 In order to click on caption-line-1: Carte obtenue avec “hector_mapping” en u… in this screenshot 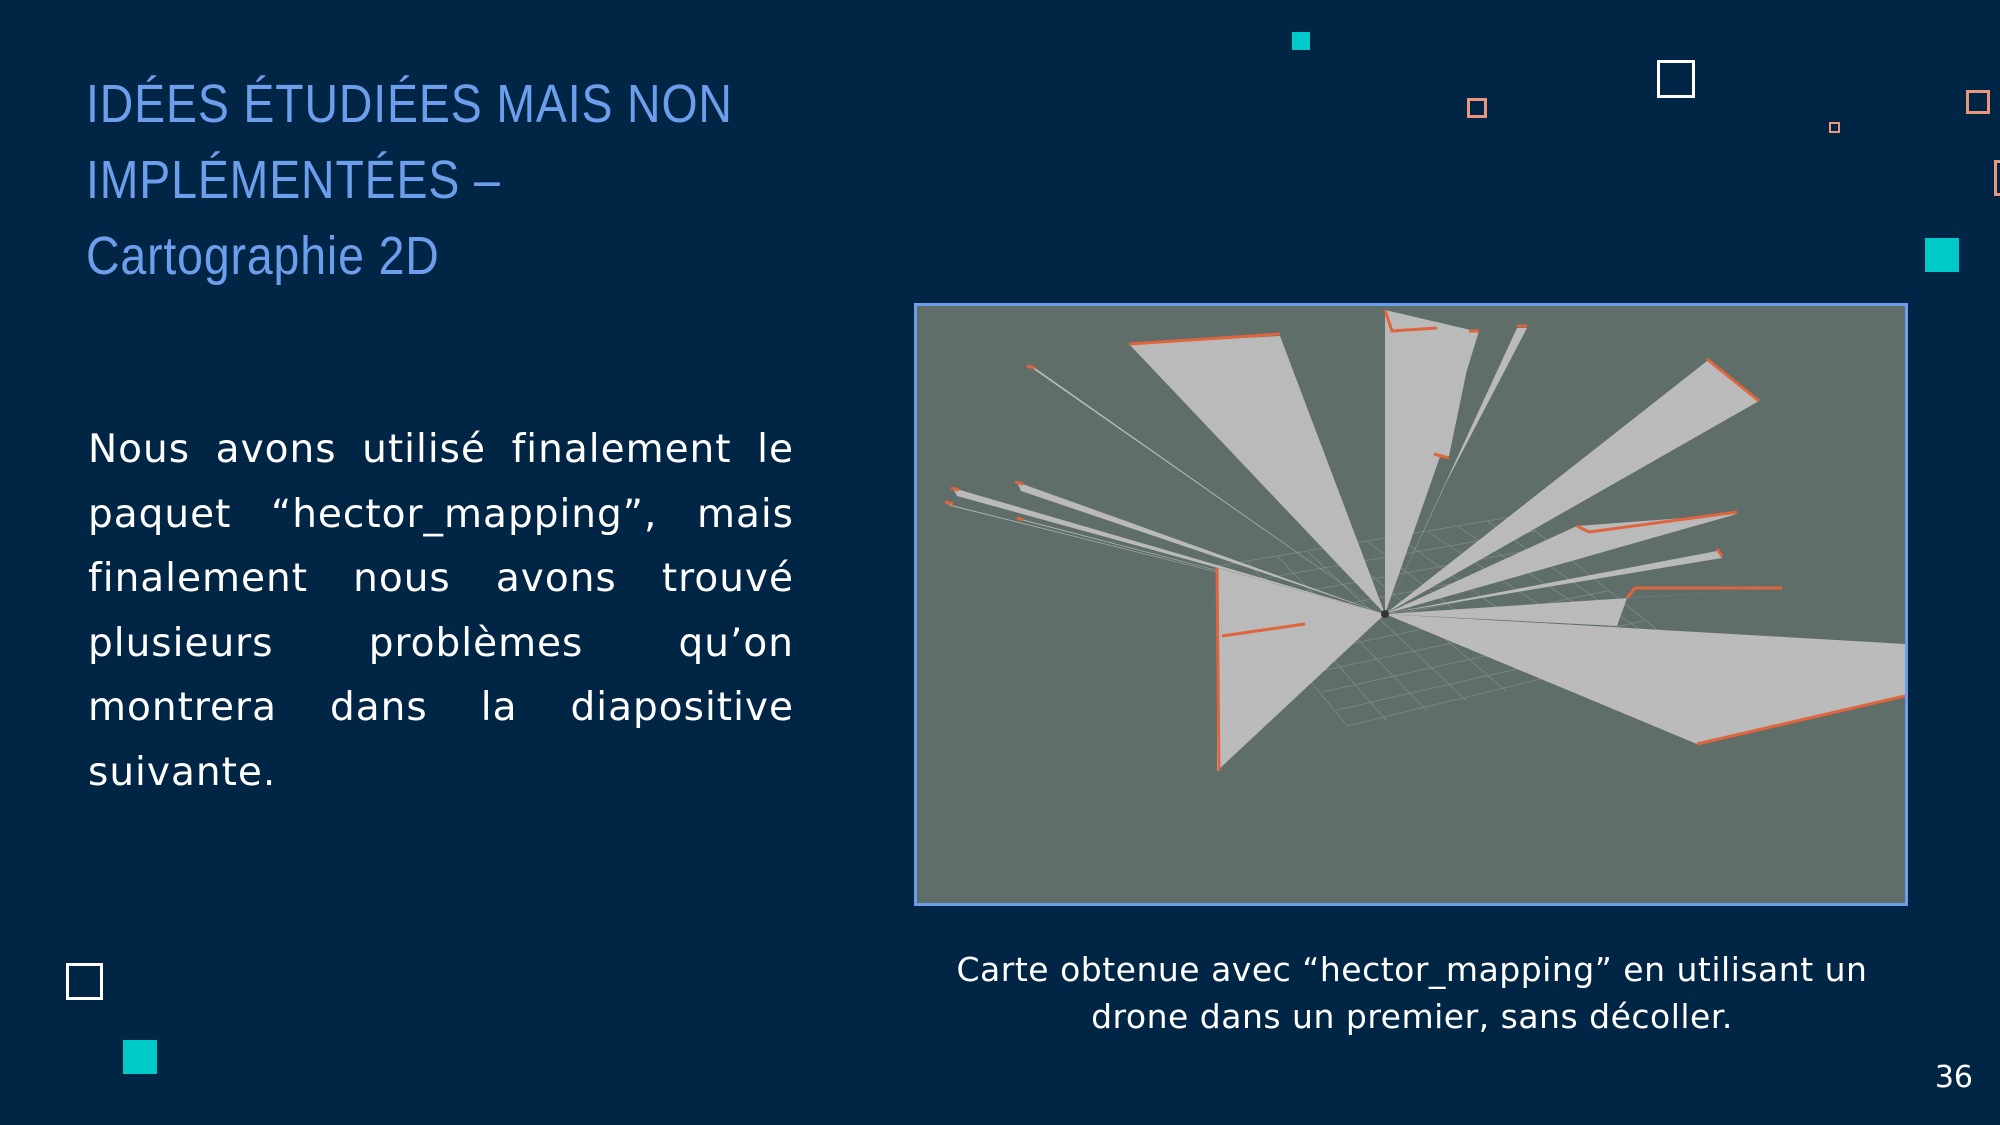, I will do `click(1412, 969)`.